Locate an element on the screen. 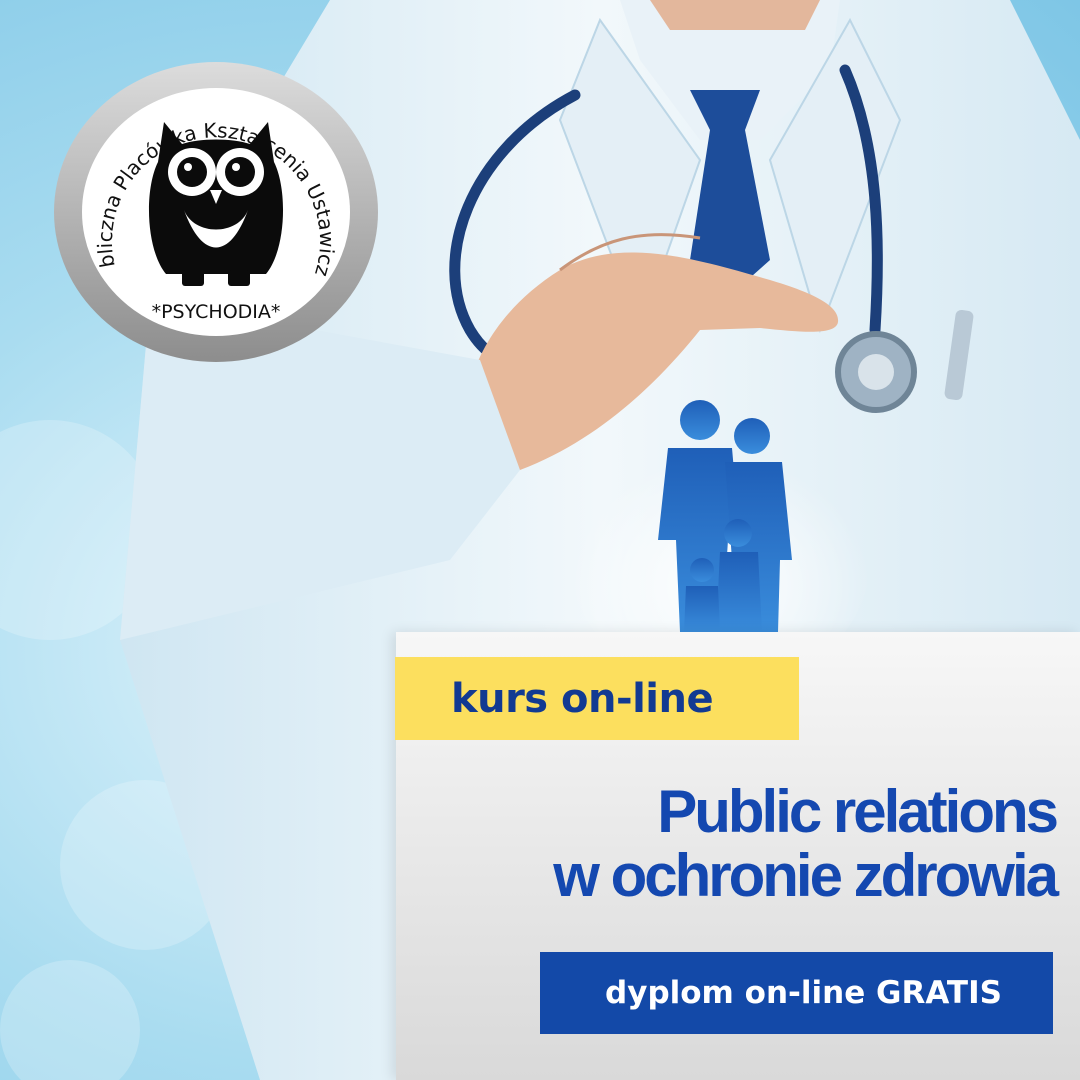 The image size is (1080, 1080). diploma-button: dyplom on-line GRATIS is located at coordinates (796, 993).